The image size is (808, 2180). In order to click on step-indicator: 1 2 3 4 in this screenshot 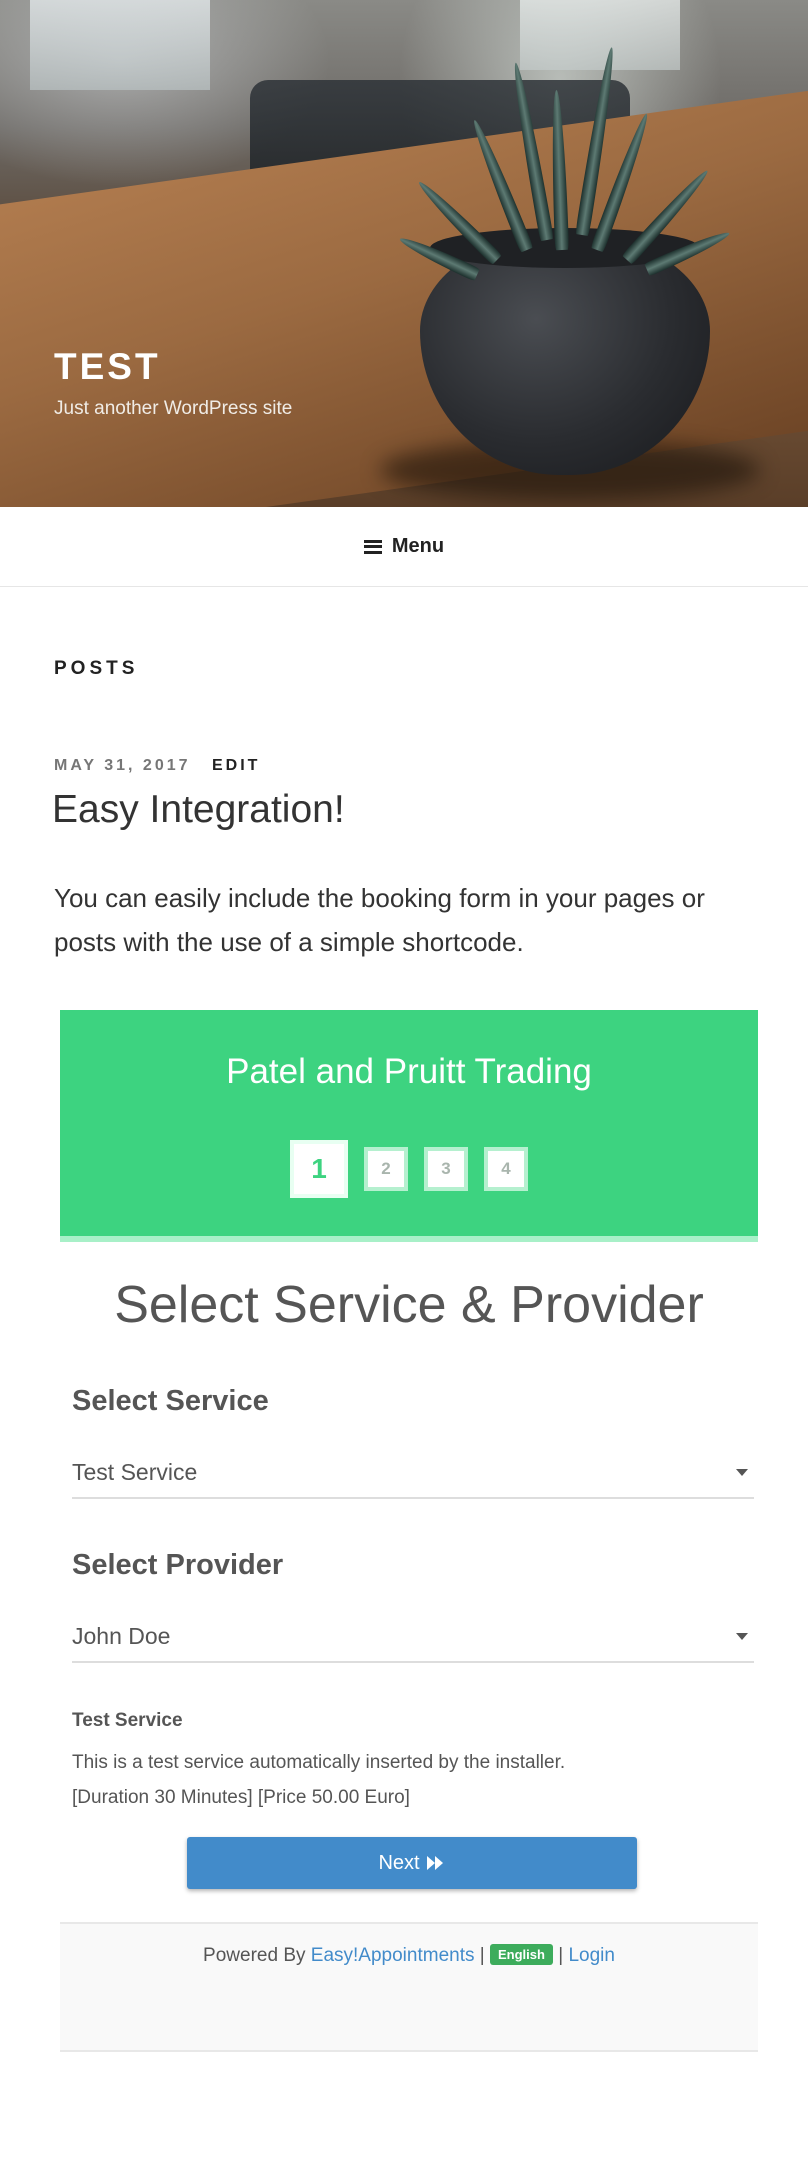, I will do `click(409, 1169)`.